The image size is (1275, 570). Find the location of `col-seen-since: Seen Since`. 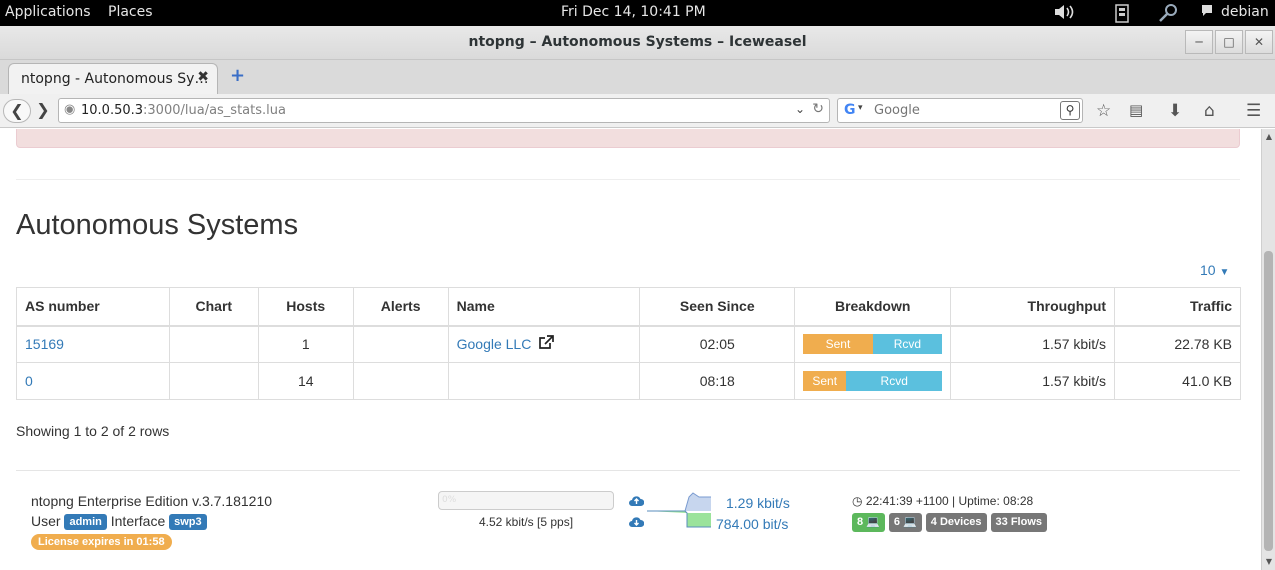

col-seen-since: Seen Since is located at coordinates (717, 307).